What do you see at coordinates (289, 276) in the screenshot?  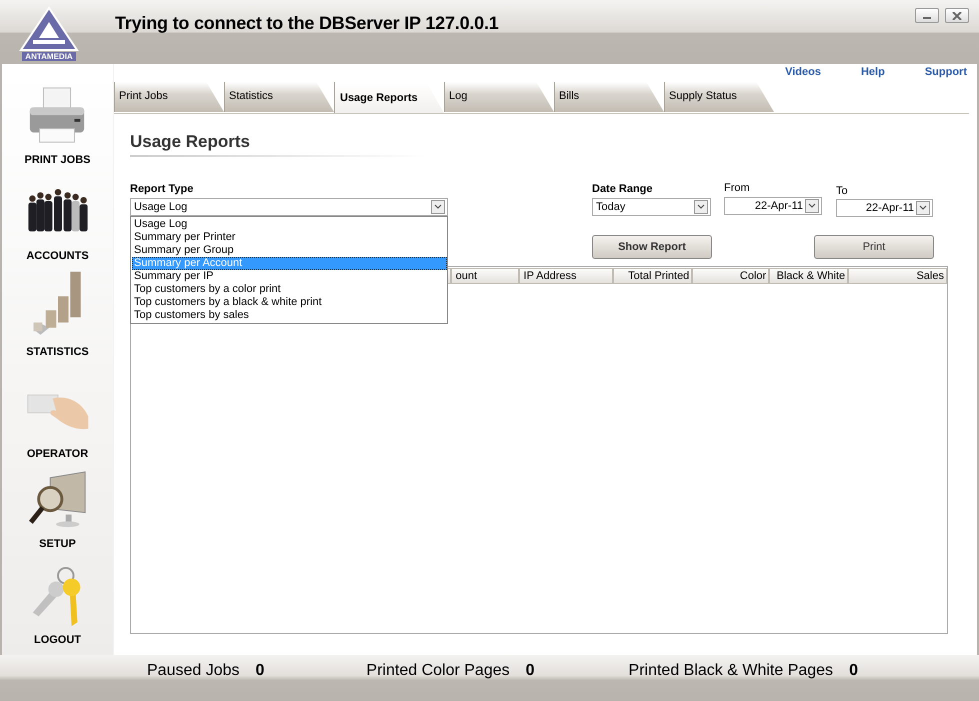 I see `dropdown-option: Summary per IP` at bounding box center [289, 276].